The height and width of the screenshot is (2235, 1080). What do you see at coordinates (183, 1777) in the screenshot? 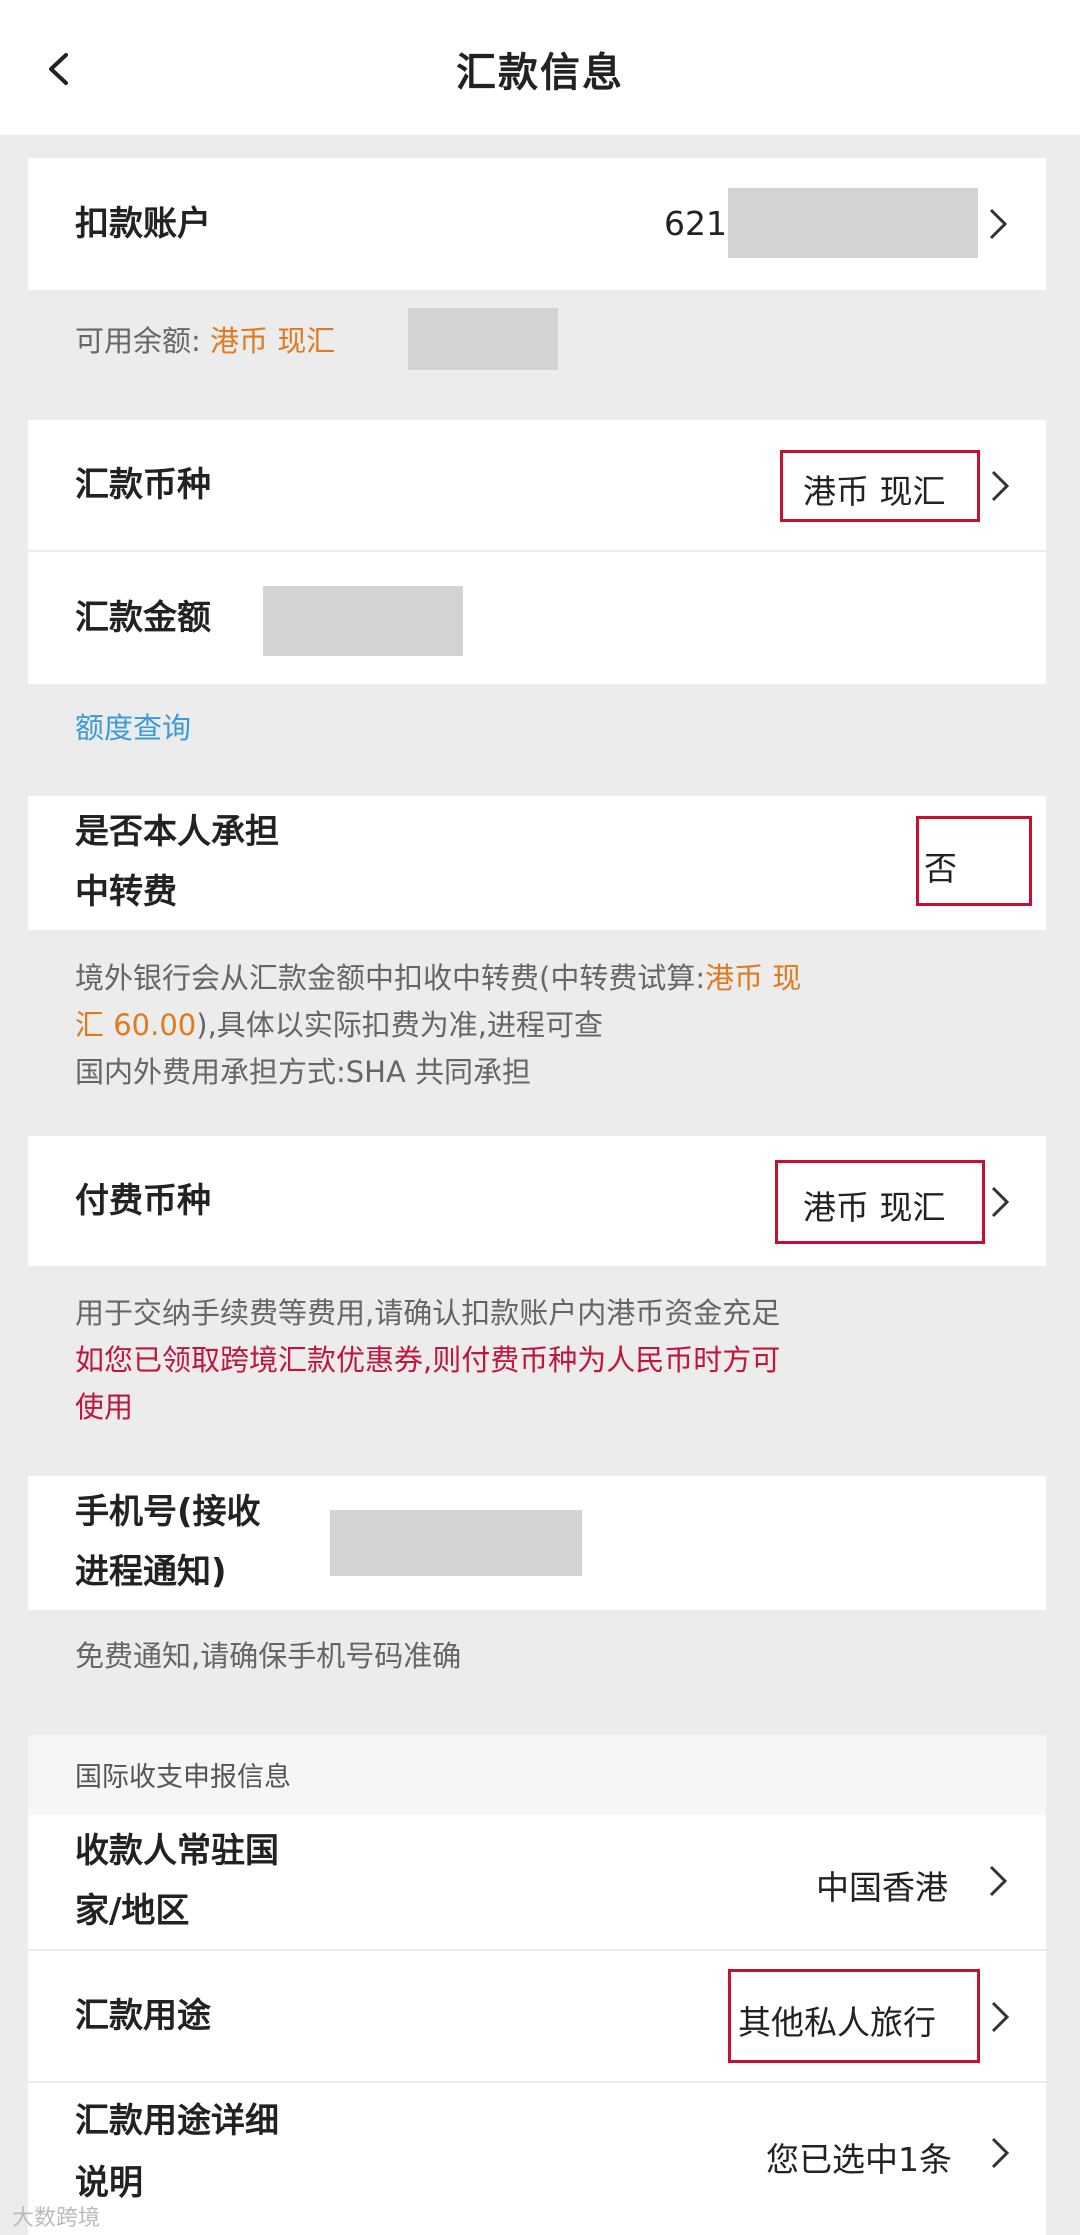
I see `declaration-section-title: 国际收支申报信息` at bounding box center [183, 1777].